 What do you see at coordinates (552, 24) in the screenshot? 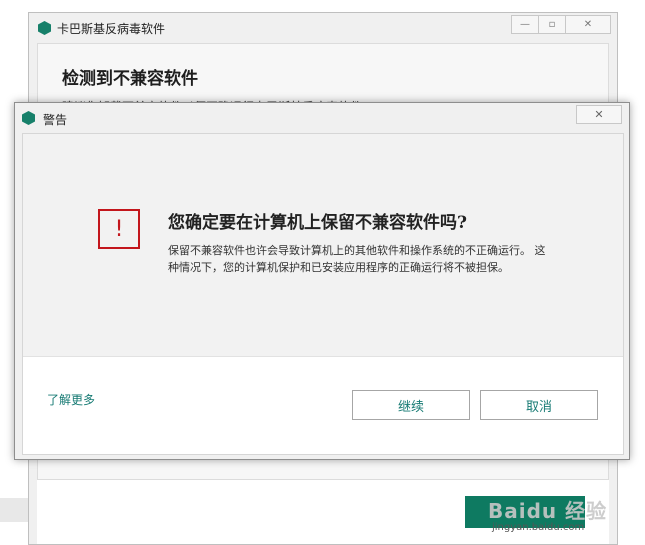
I see `maximize-icon: ▫` at bounding box center [552, 24].